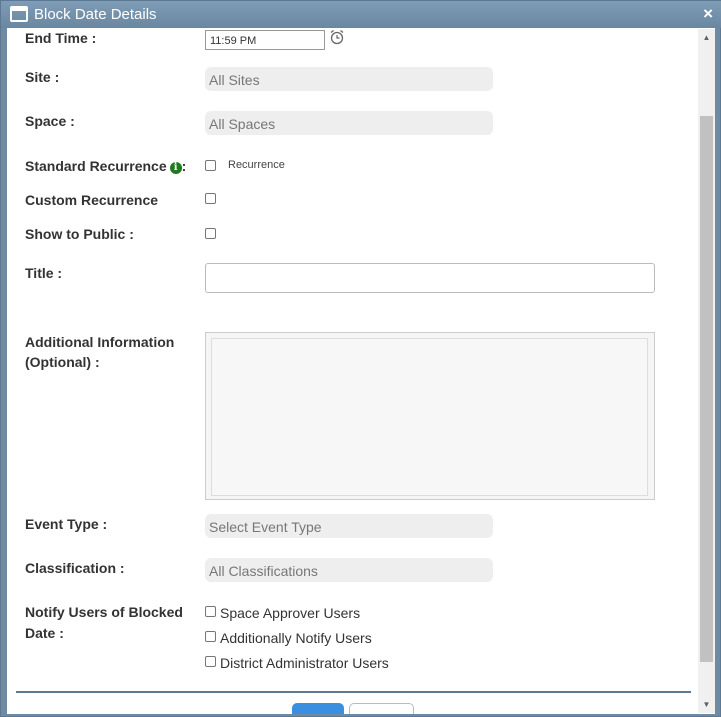  I want to click on title-input, so click(430, 278).